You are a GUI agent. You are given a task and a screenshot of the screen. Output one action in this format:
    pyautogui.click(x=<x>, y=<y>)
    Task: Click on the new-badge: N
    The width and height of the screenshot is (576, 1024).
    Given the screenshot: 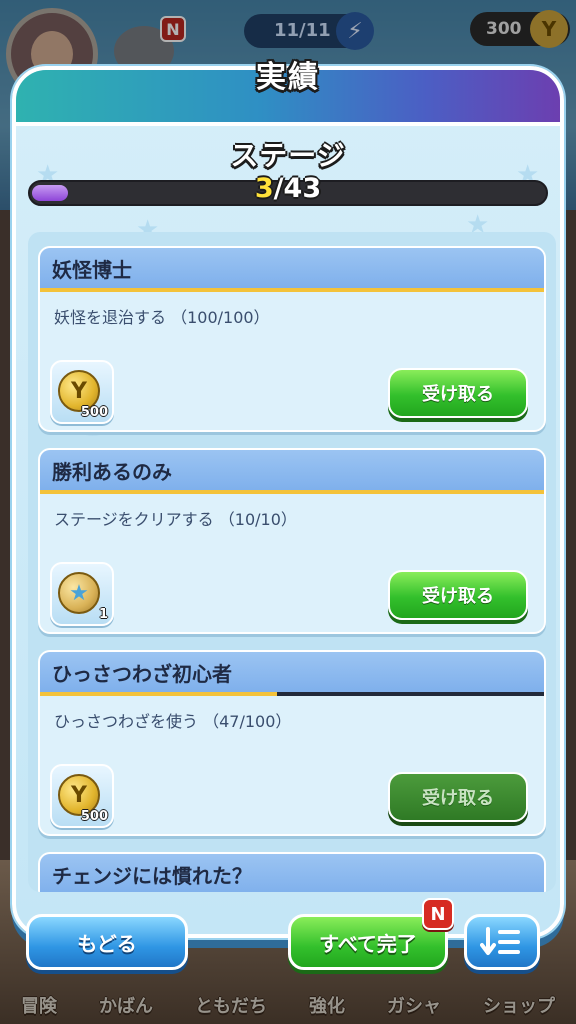 What is the action you would take?
    pyautogui.click(x=438, y=914)
    